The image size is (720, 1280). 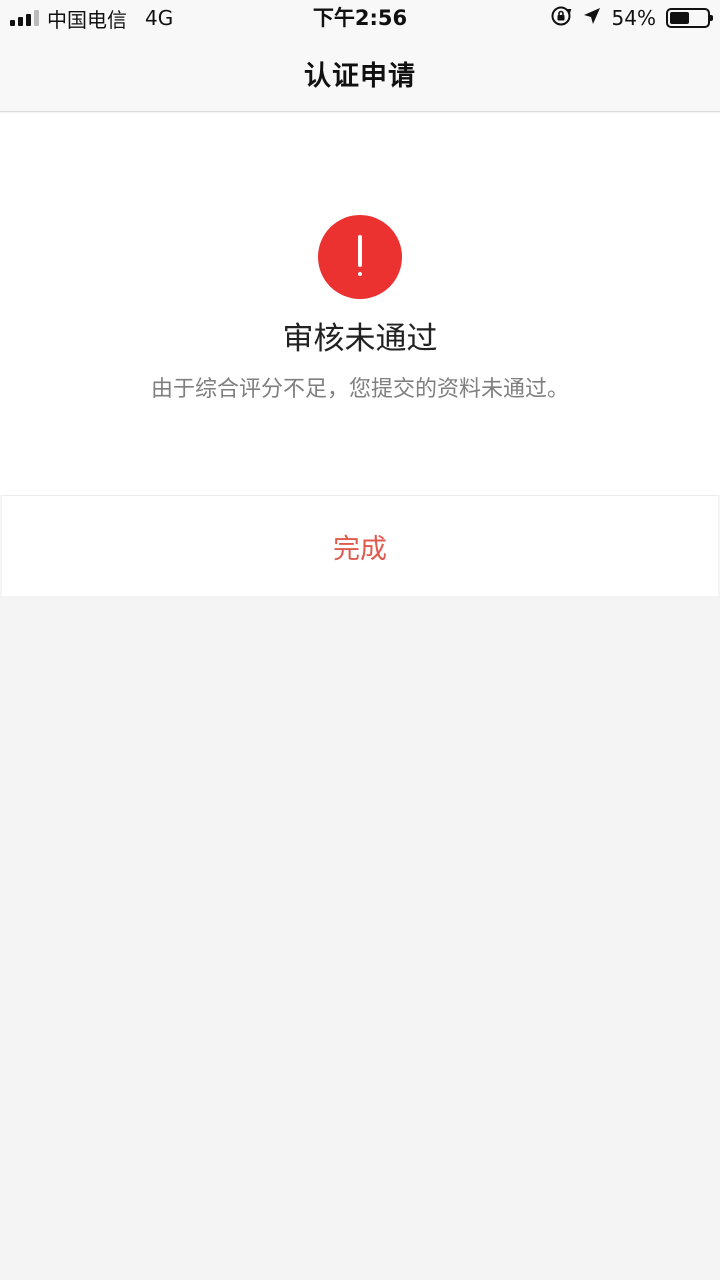 I want to click on result-title: 审核未通过, so click(x=360, y=339).